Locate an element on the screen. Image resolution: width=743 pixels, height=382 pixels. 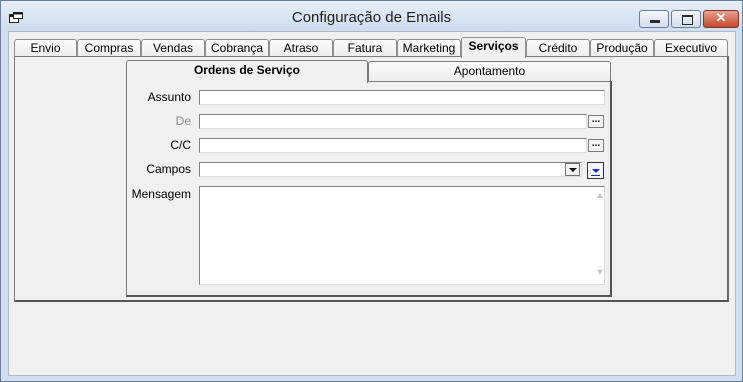
tab-label: Fatura is located at coordinates (365, 48).